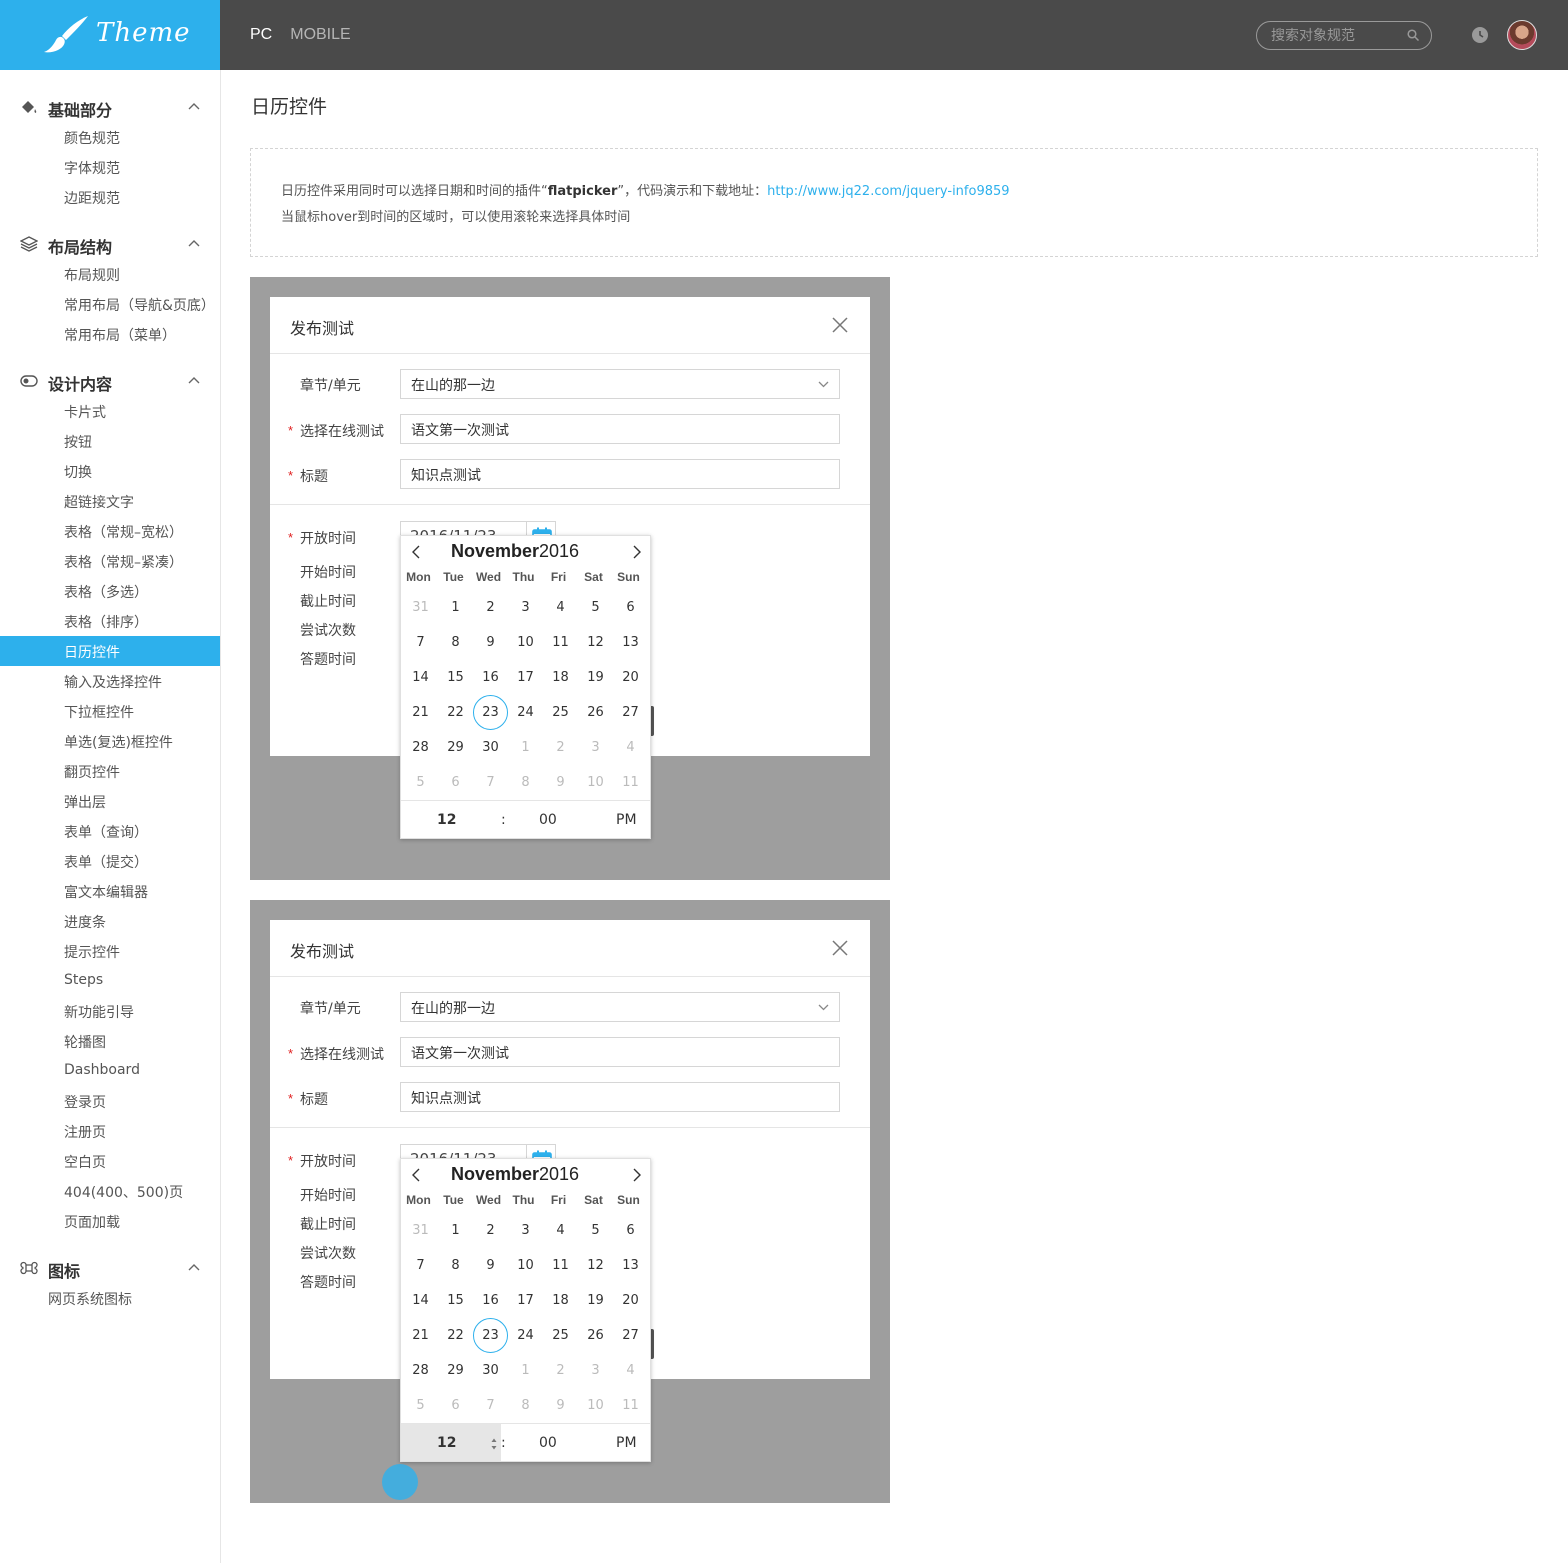  Describe the element at coordinates (110, 531) in the screenshot. I see `sidebar-item-table-loose: 表格（常规–宽松）` at that location.